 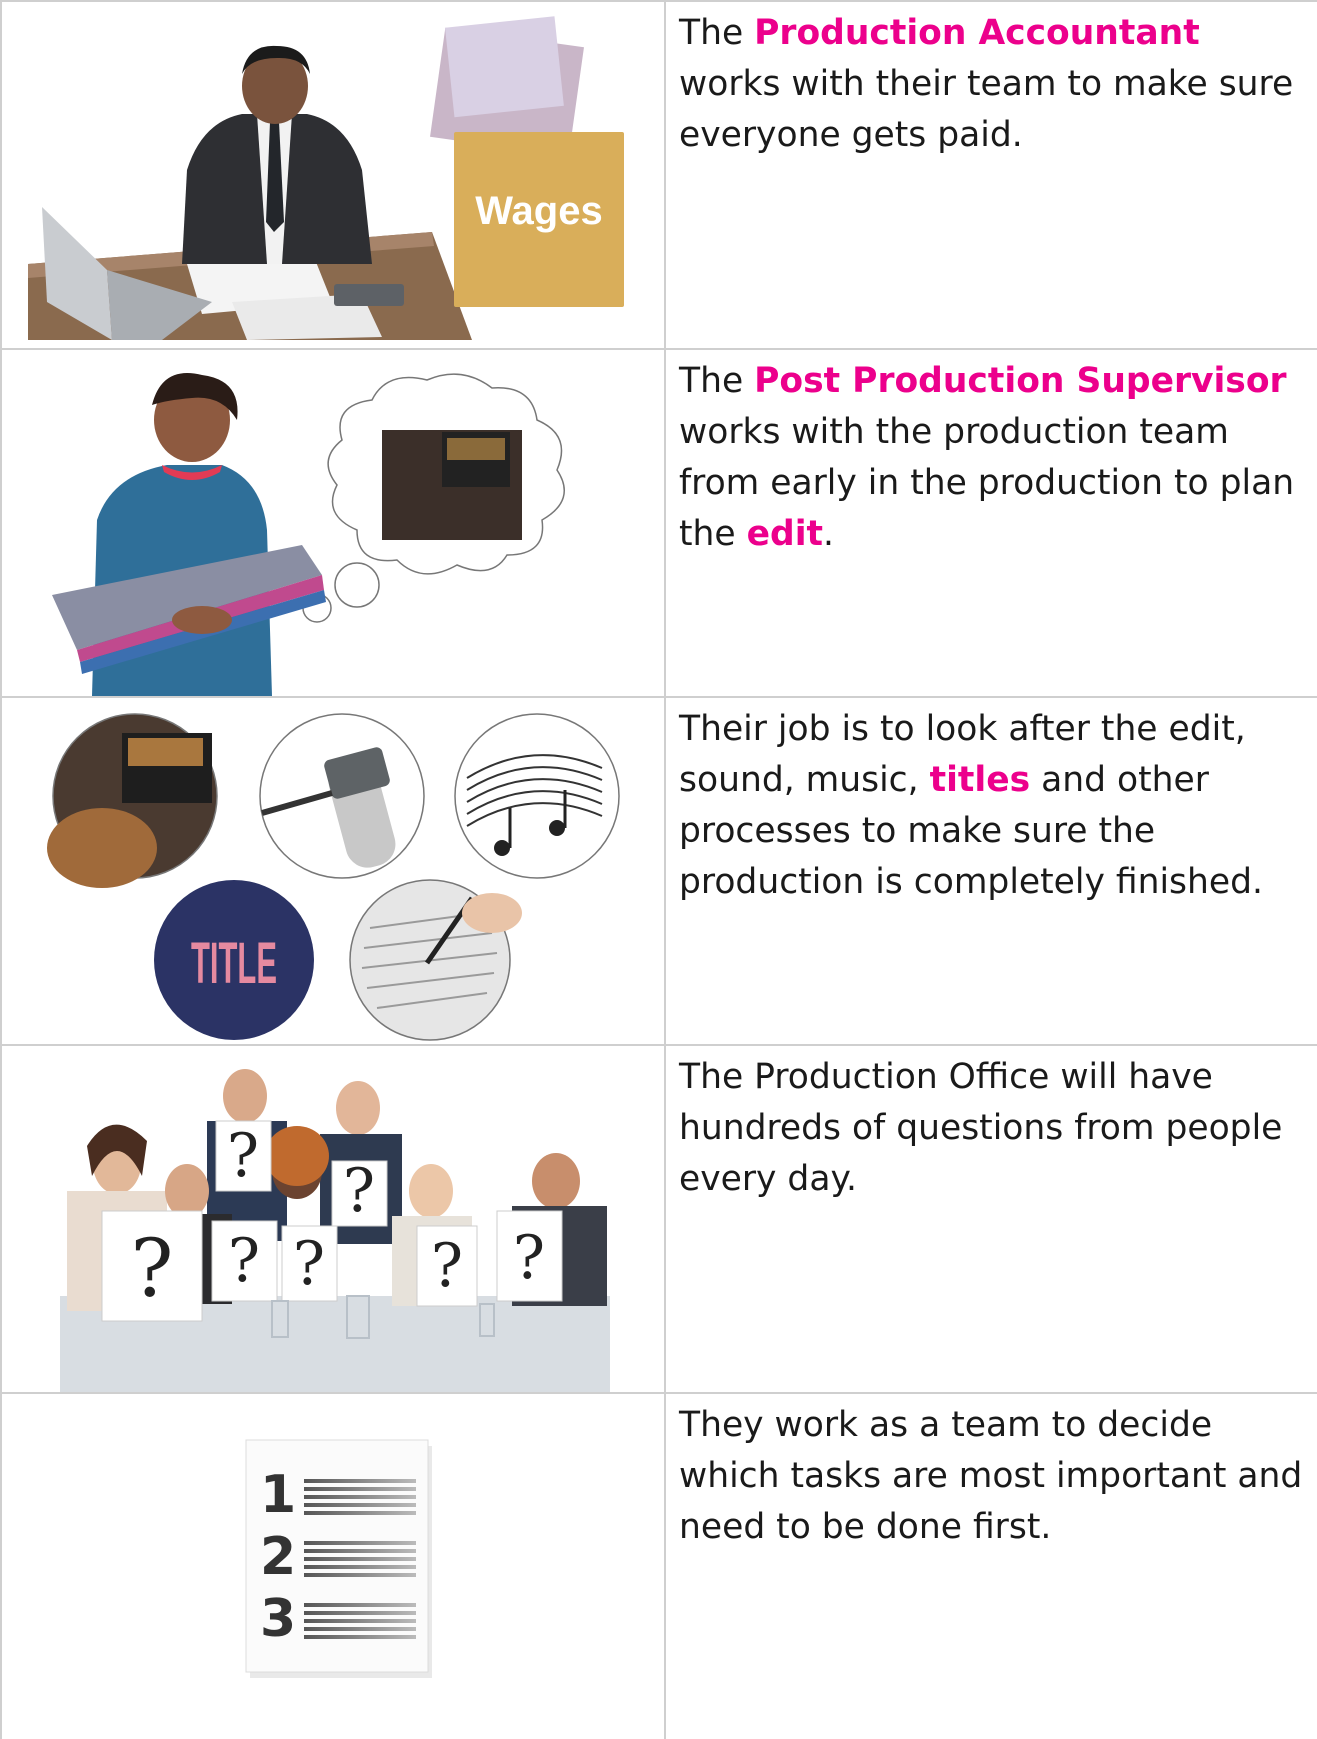 I want to click on post-production-icons: TITLE, so click(x=333, y=871).